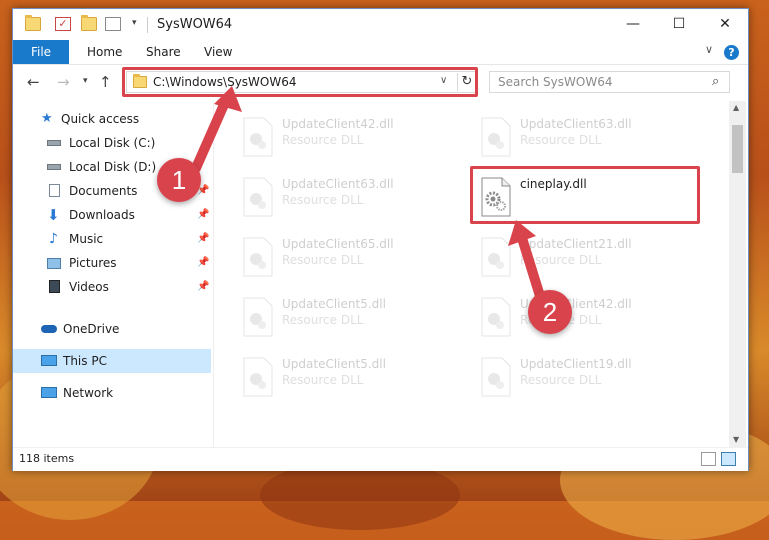  Describe the element at coordinates (633, 24) in the screenshot. I see `minimize-button: —` at that location.